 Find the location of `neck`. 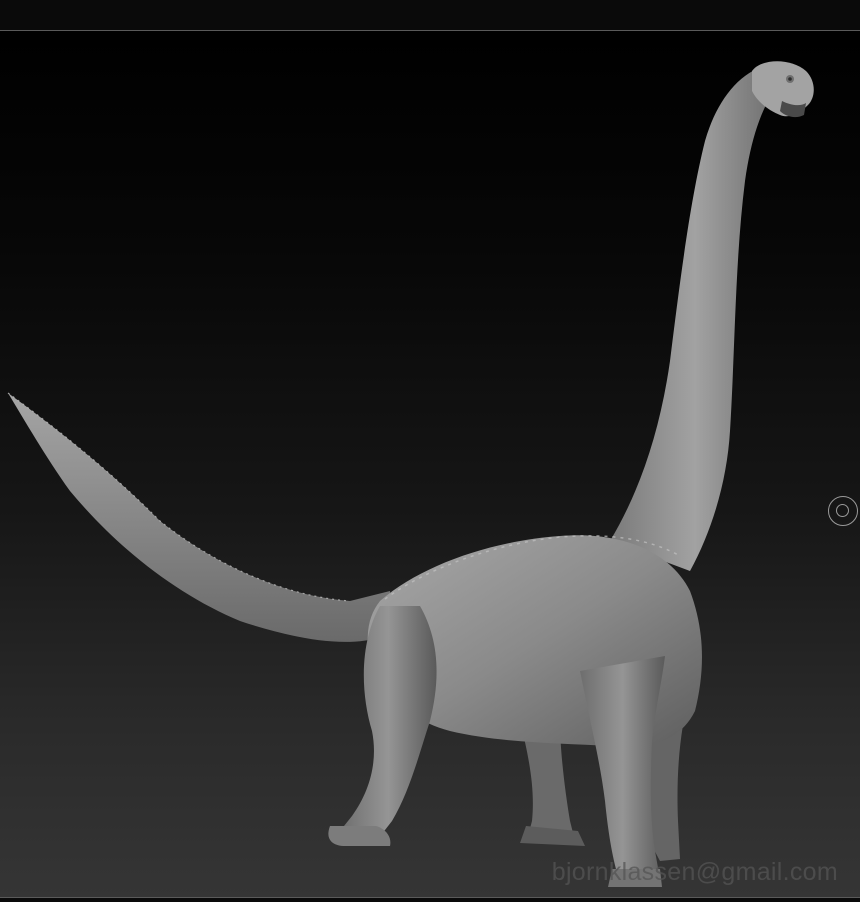

neck is located at coordinates (695, 319).